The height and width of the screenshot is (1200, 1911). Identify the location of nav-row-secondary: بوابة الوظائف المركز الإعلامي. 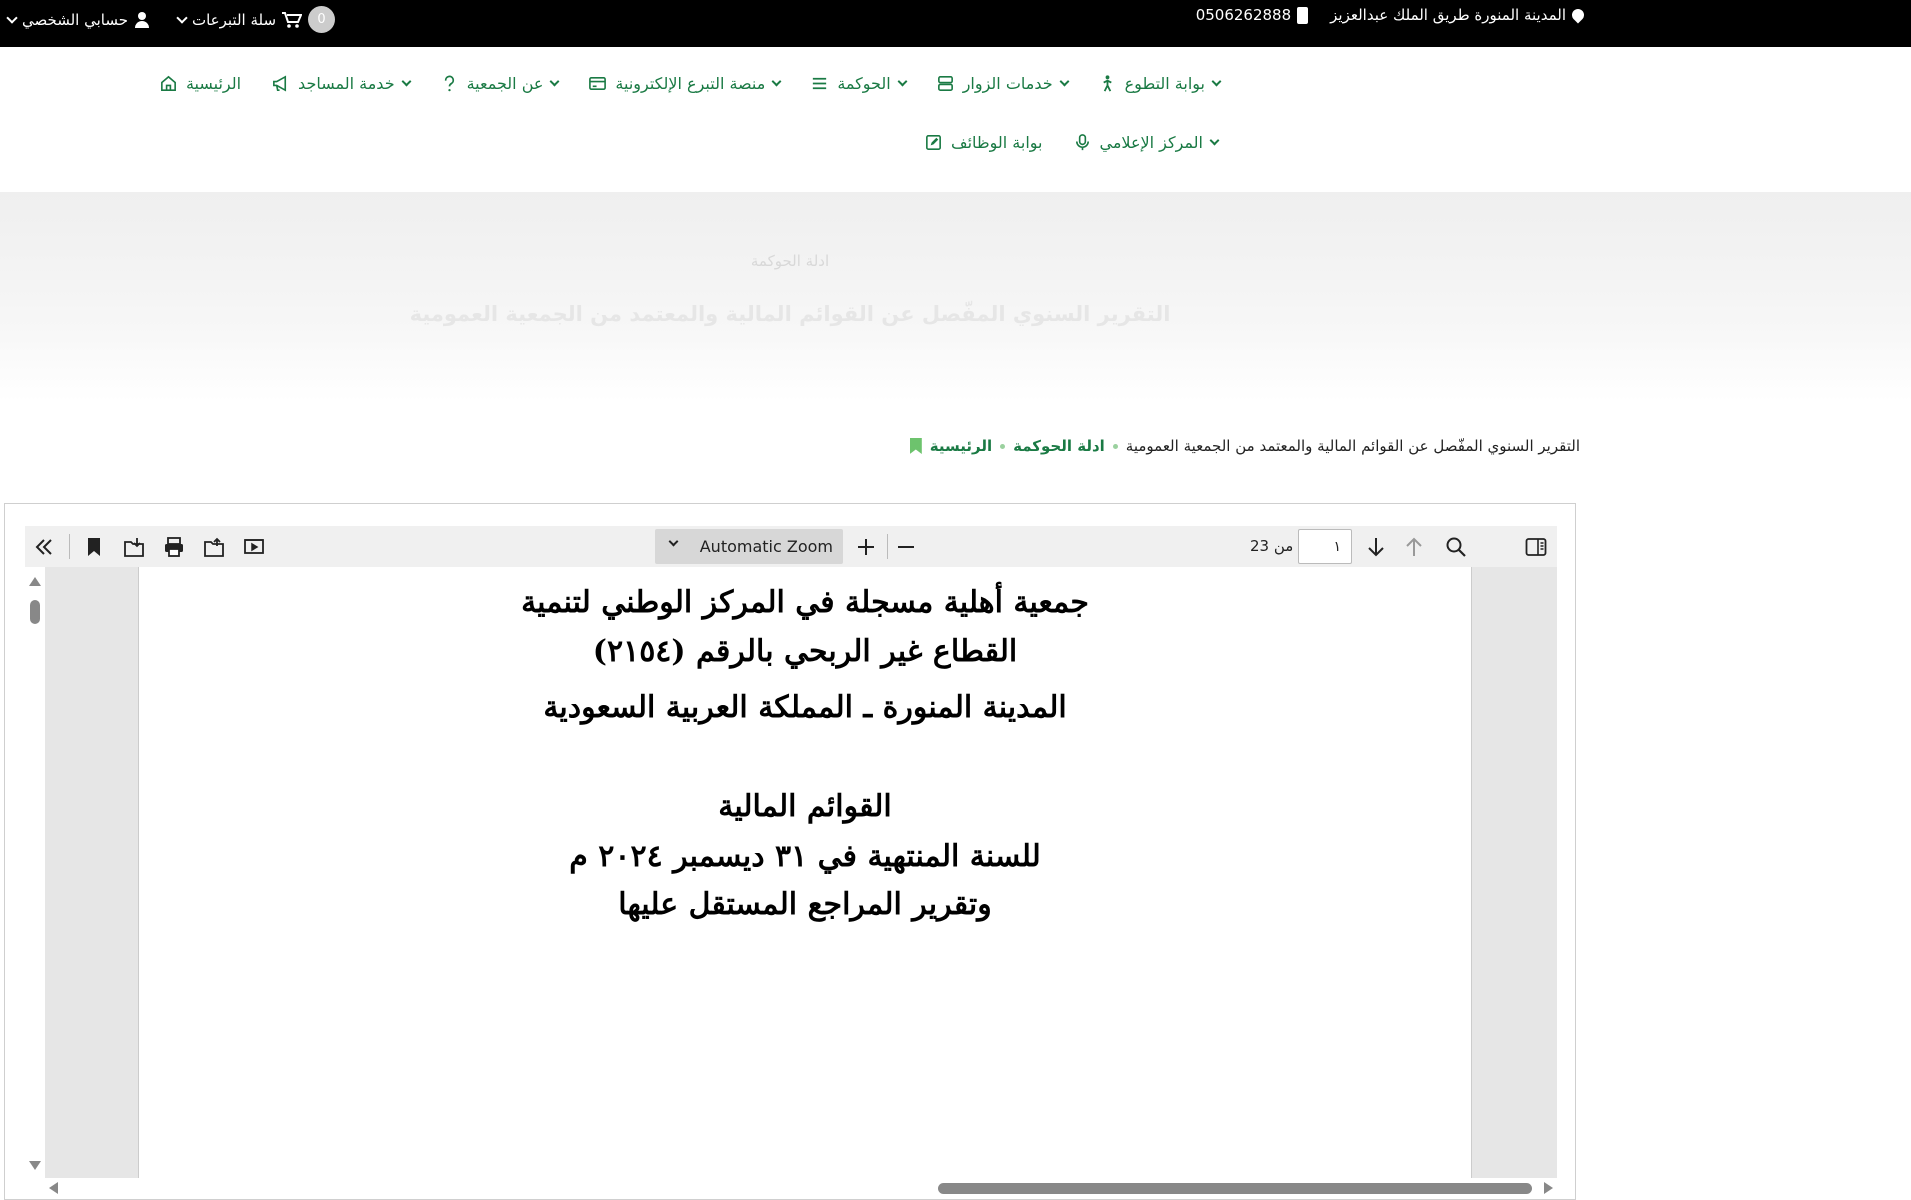
(1072, 142).